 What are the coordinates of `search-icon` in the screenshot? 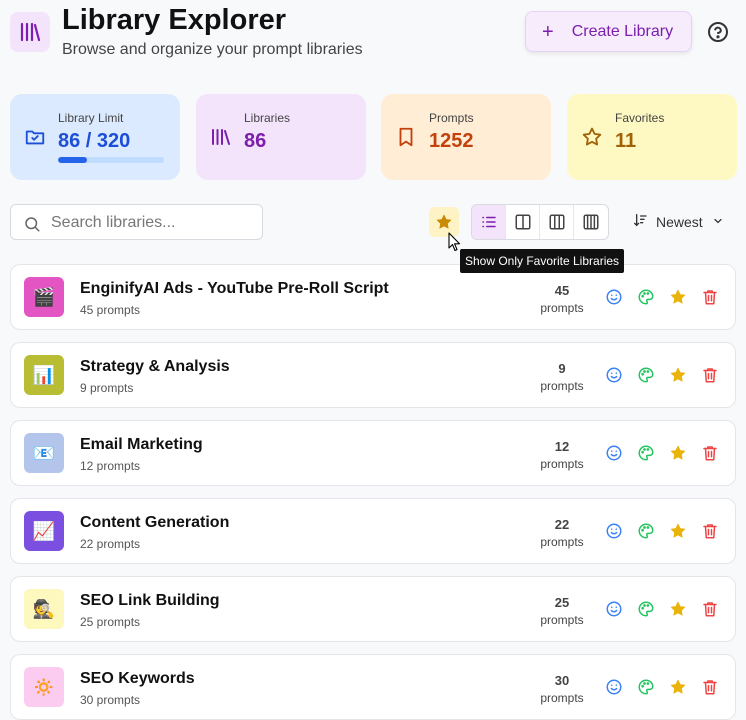 It's located at (32, 224).